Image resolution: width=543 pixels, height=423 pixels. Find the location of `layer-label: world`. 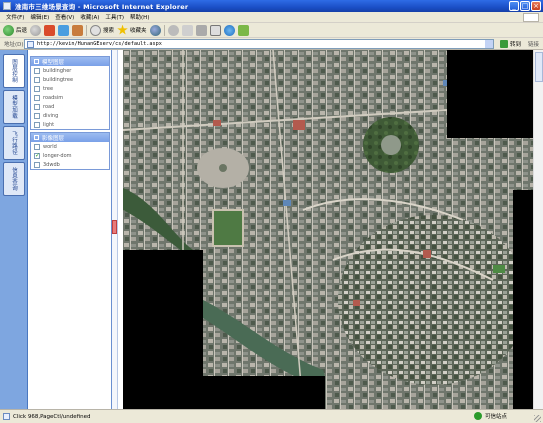

layer-label: world is located at coordinates (50, 146).